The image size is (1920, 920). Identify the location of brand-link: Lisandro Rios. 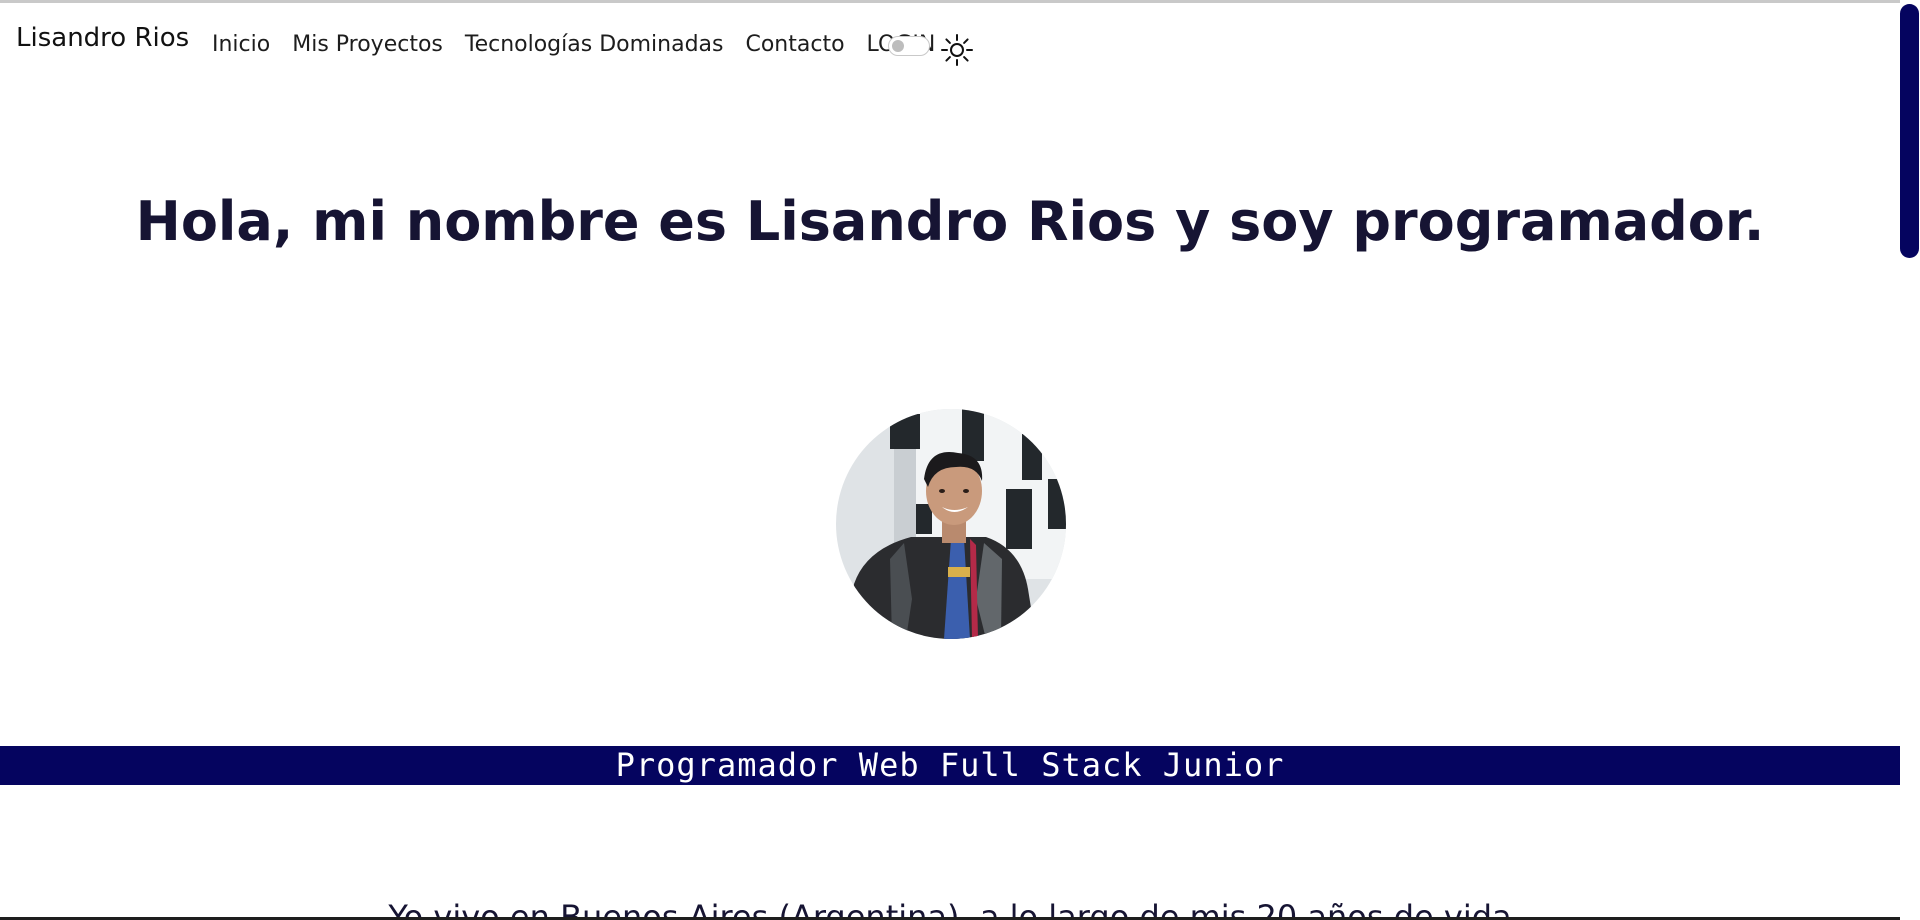
(102, 38).